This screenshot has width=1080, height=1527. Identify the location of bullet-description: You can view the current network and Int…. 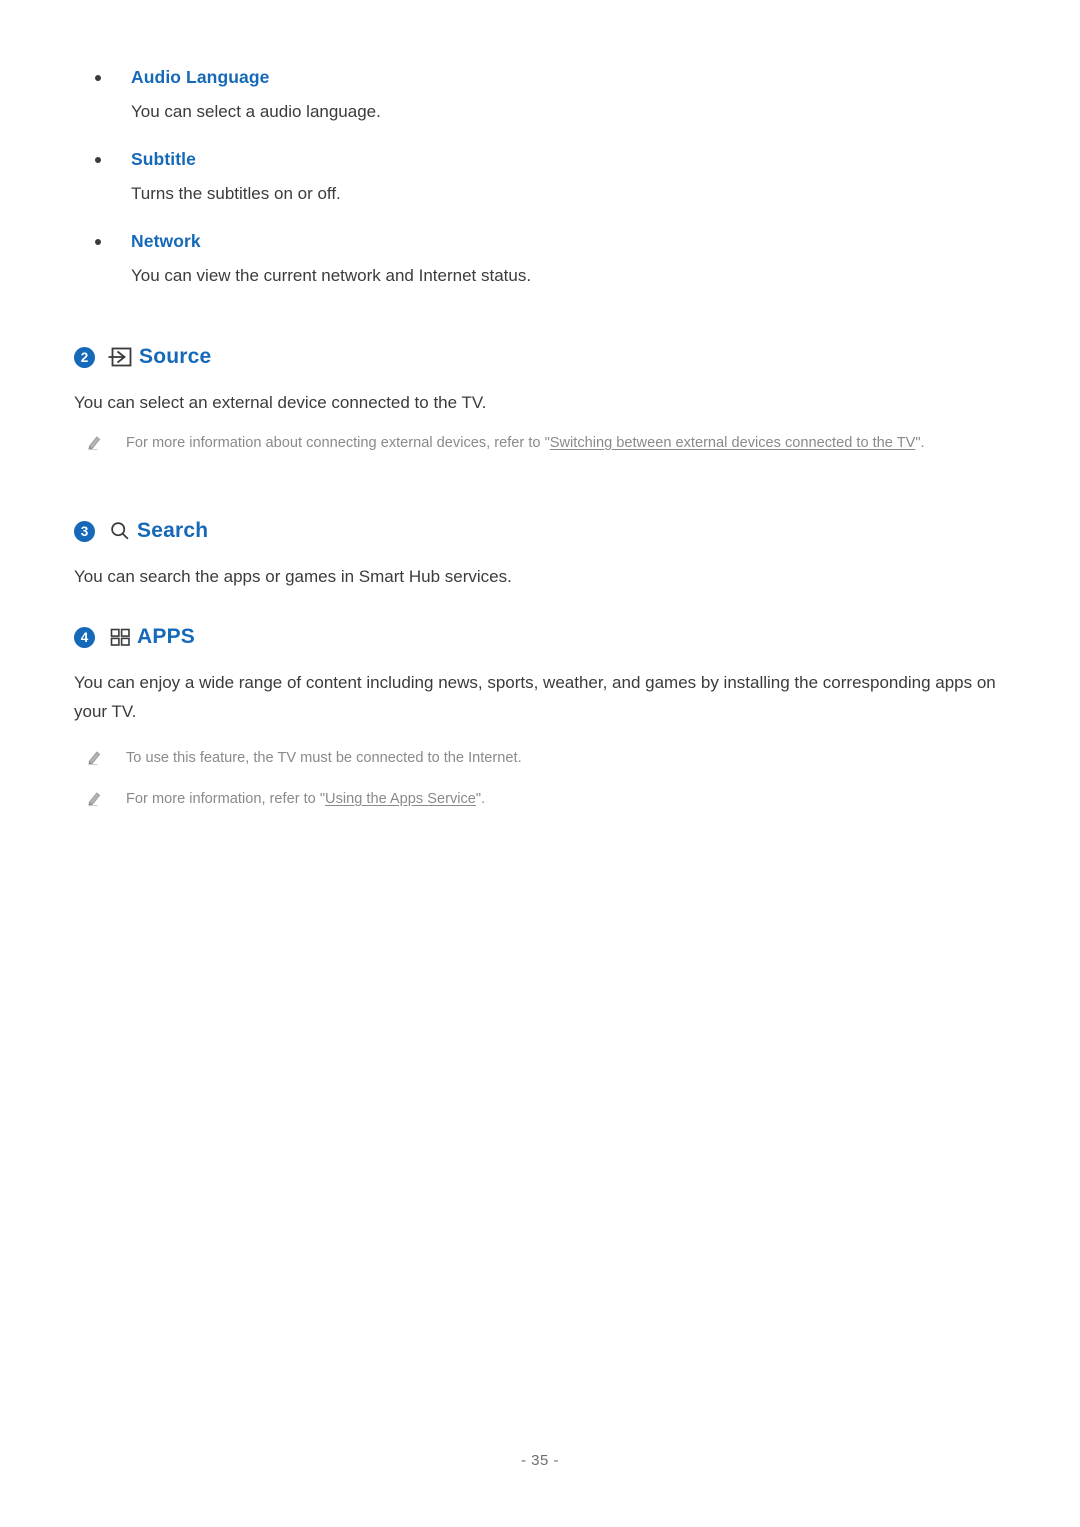
(331, 275).